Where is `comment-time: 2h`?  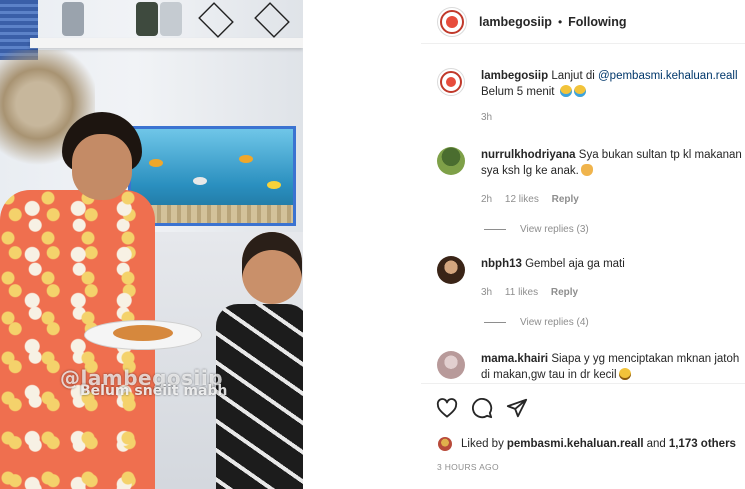 comment-time: 2h is located at coordinates (487, 199).